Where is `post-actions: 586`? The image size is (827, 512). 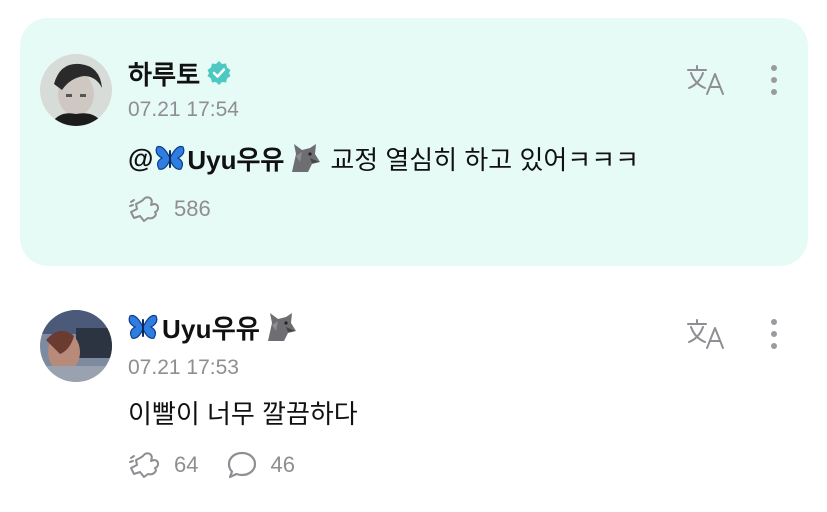
post-actions: 586 is located at coordinates (183, 209).